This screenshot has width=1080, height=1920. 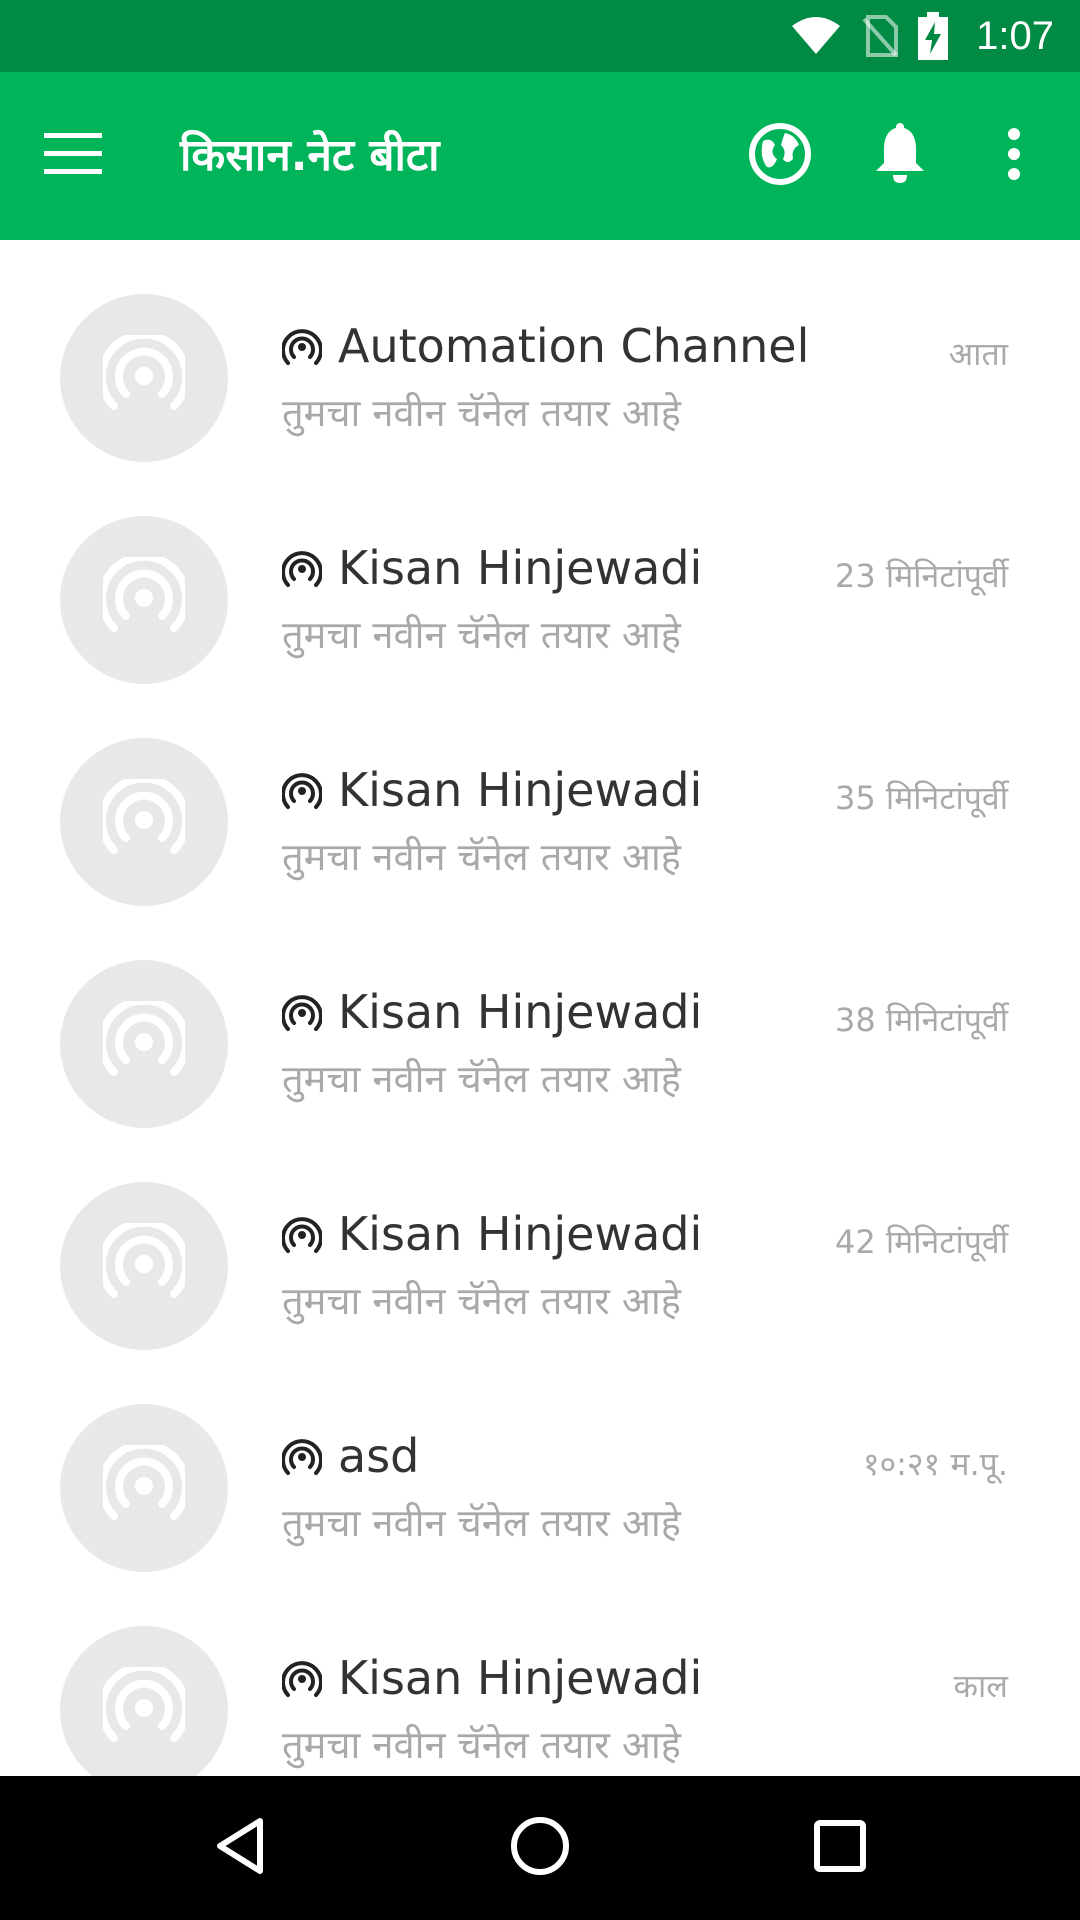 What do you see at coordinates (921, 1020) in the screenshot?
I see `channel-timestamp: 38 मिनिटांपूर्वी` at bounding box center [921, 1020].